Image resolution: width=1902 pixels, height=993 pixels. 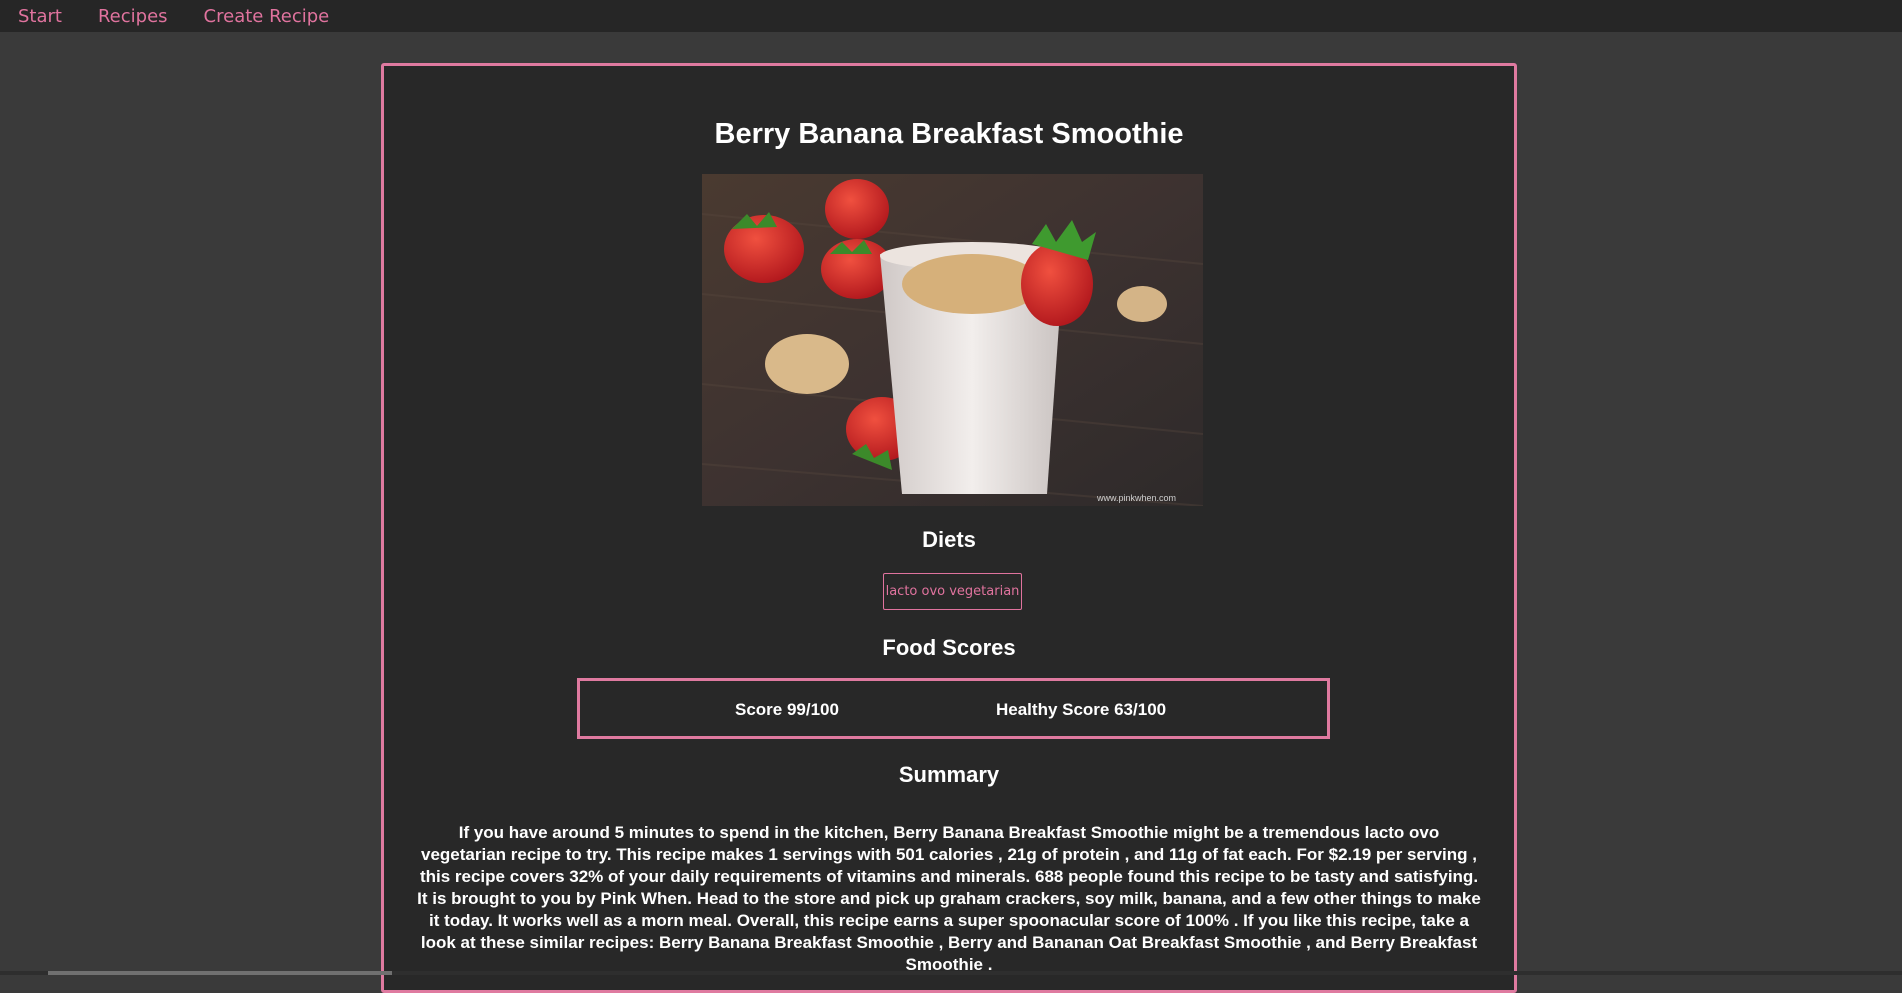 I want to click on nav-link-recipes: Recipes, so click(x=133, y=16).